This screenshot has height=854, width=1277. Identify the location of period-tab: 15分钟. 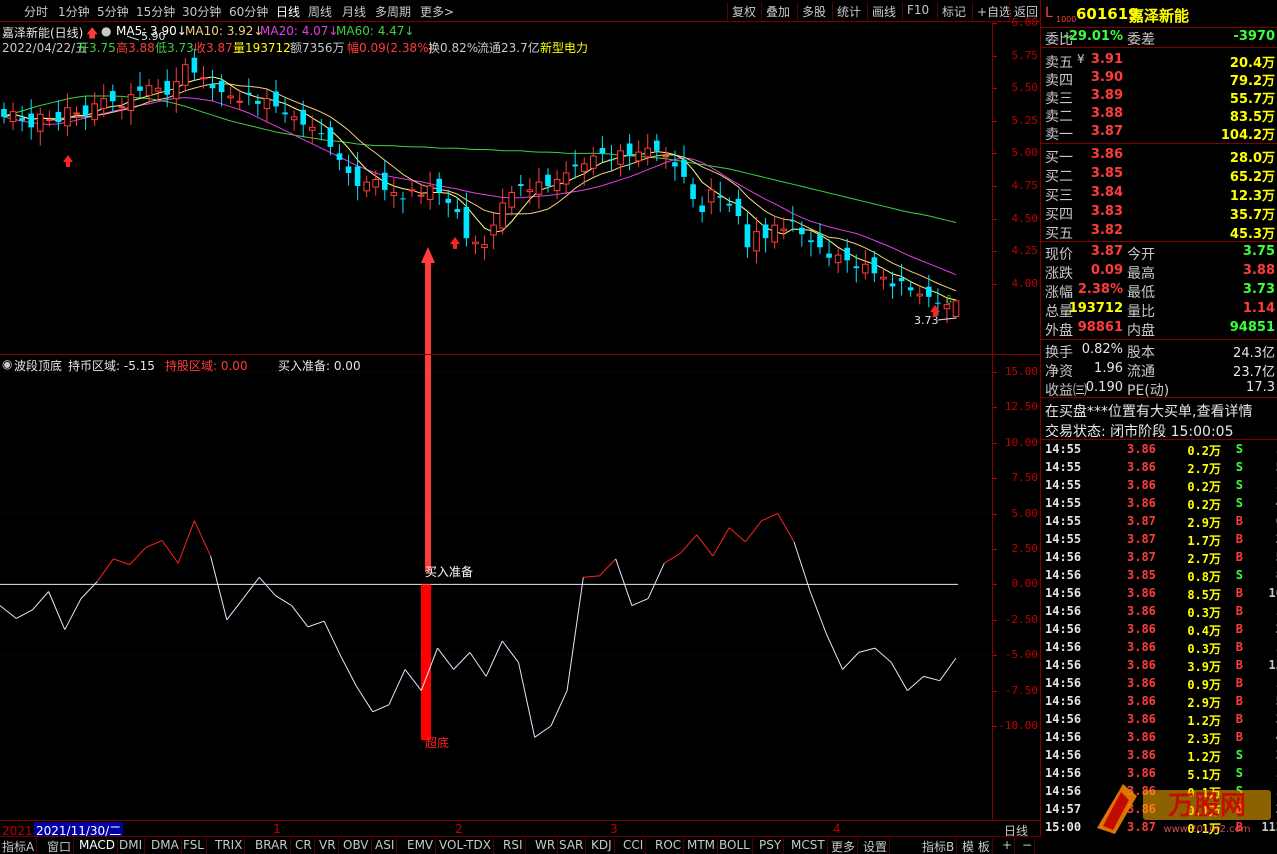
(155, 11).